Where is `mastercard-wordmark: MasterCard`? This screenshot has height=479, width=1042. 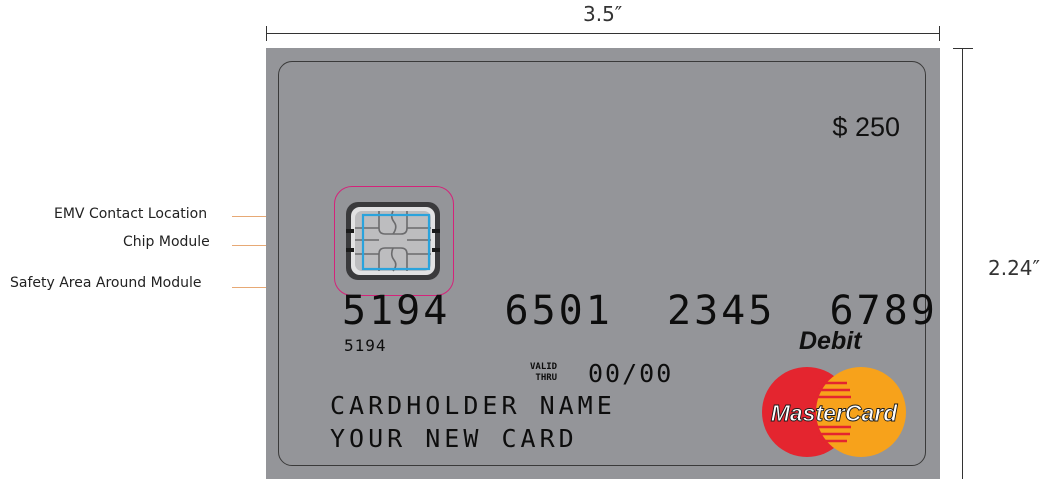 mastercard-wordmark: MasterCard is located at coordinates (834, 413).